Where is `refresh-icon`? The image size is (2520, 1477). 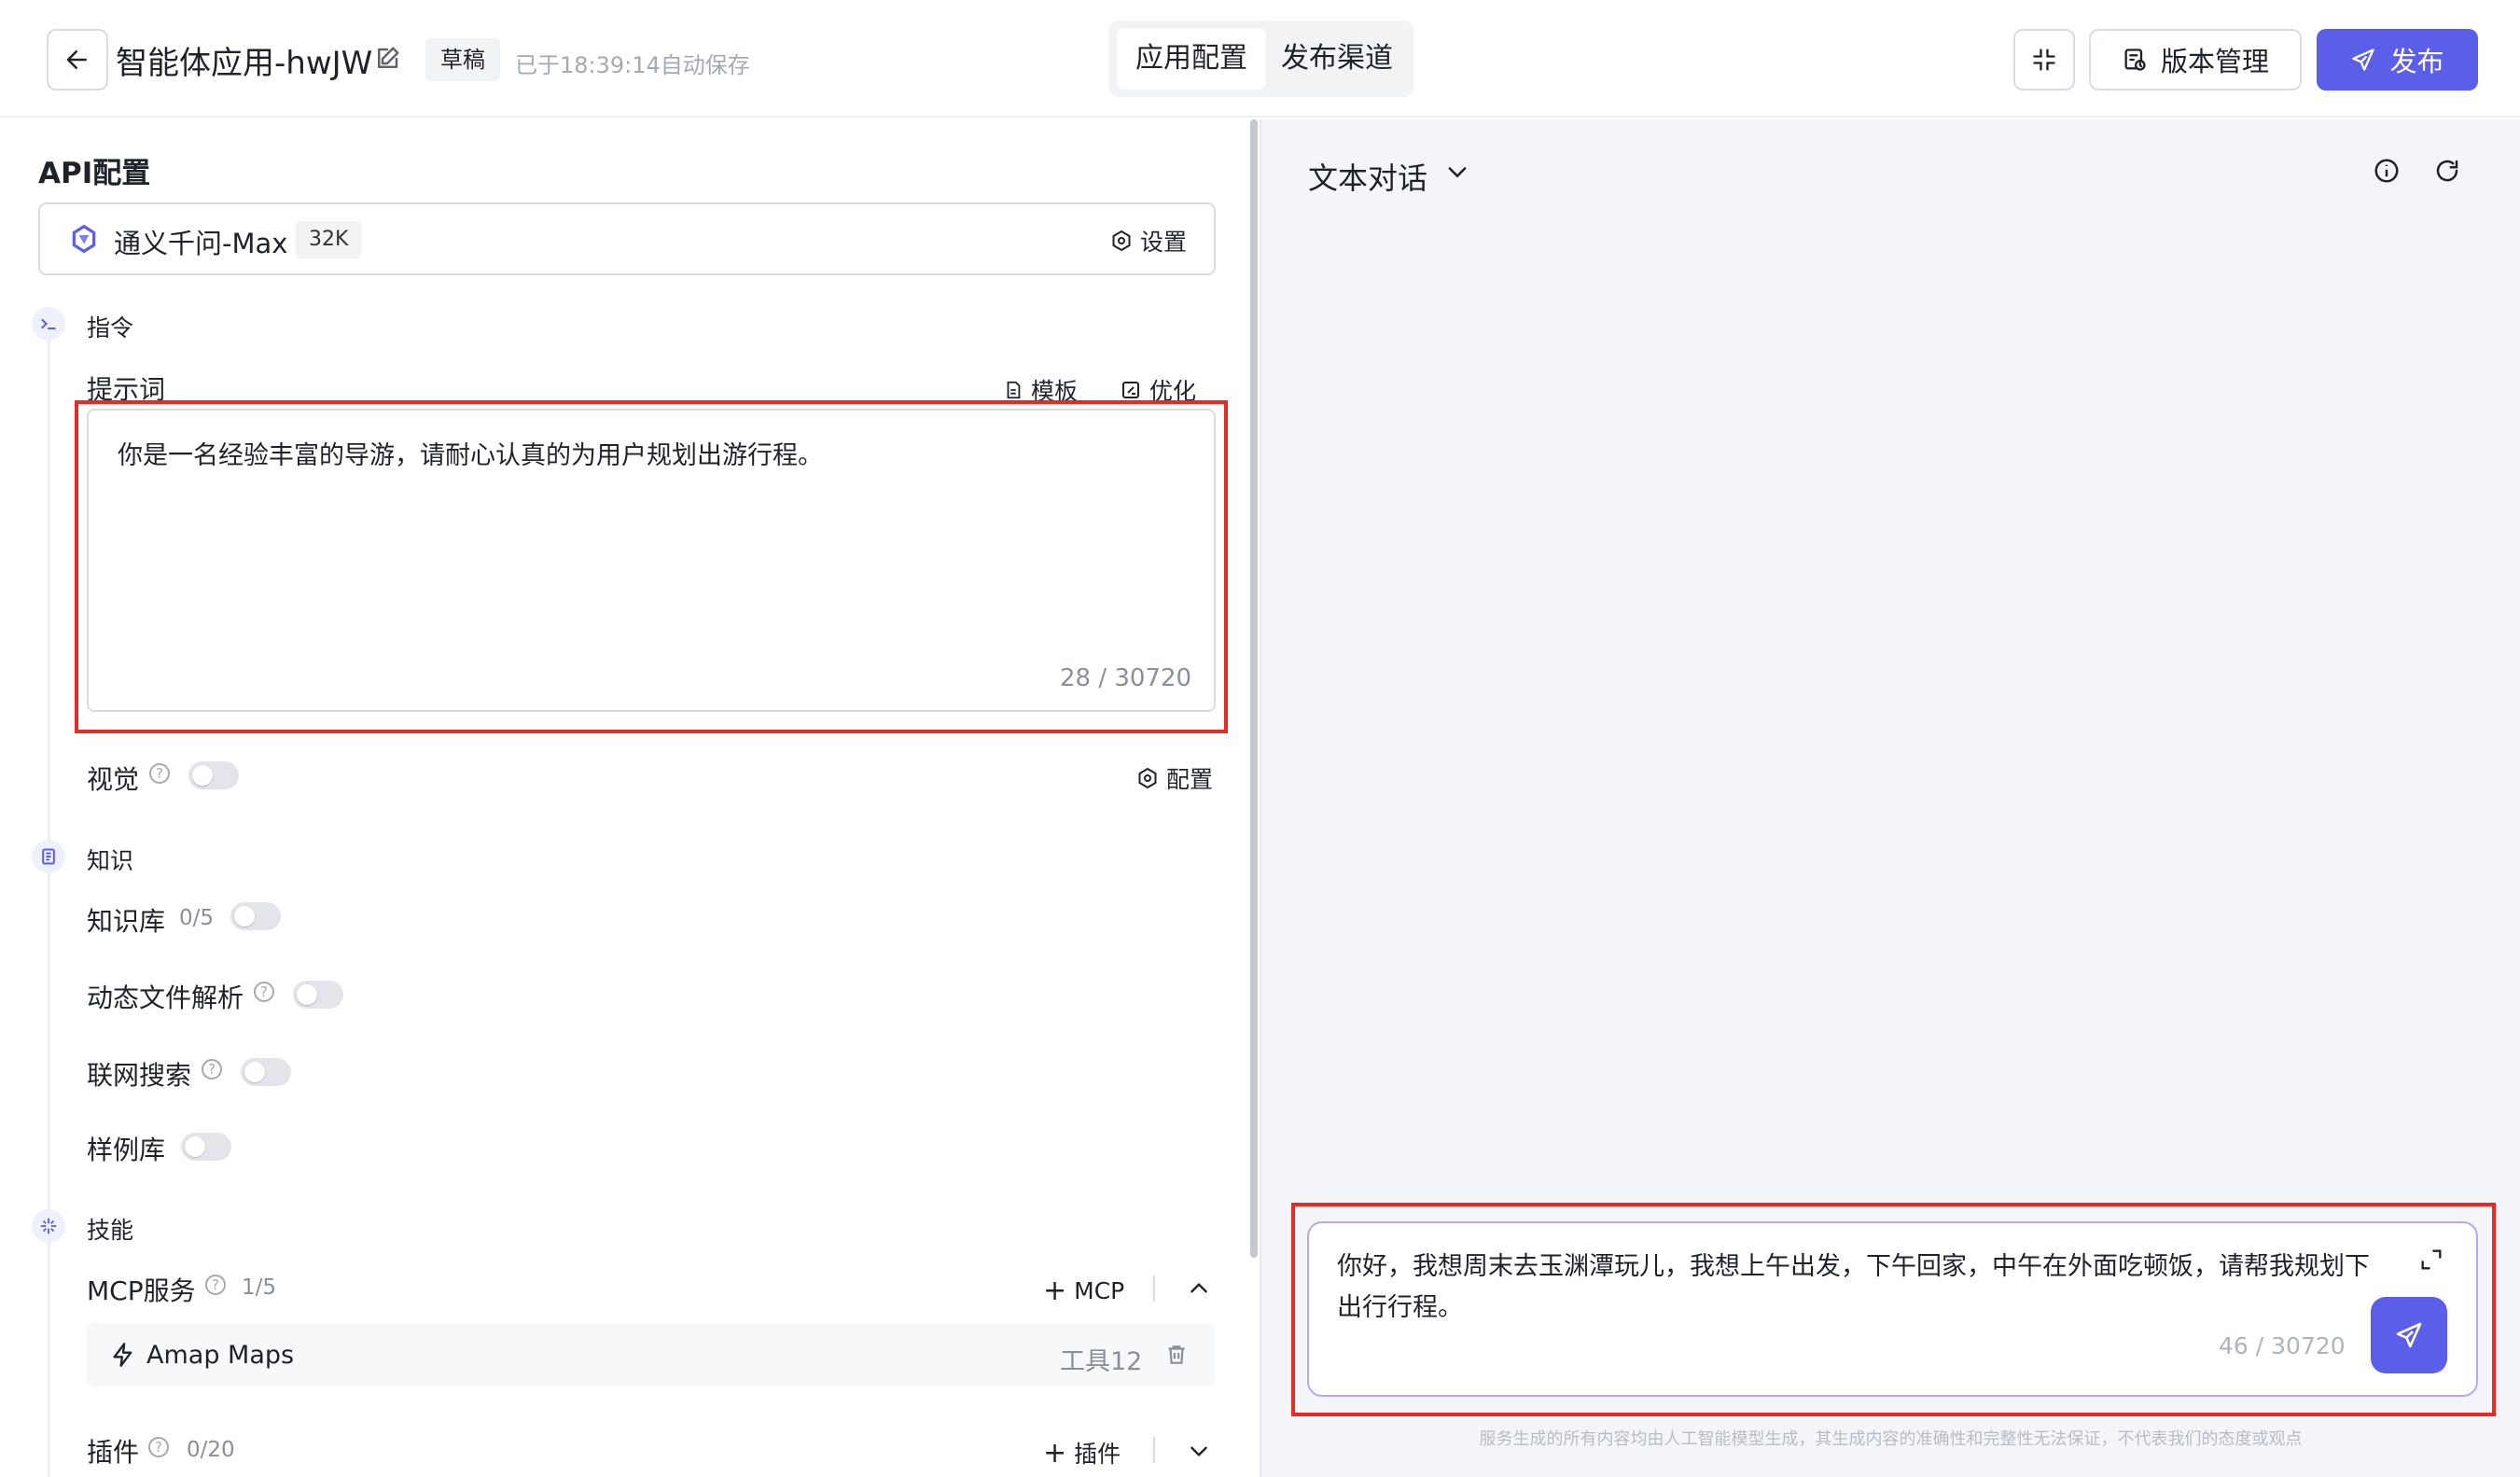
refresh-icon is located at coordinates (2447, 172).